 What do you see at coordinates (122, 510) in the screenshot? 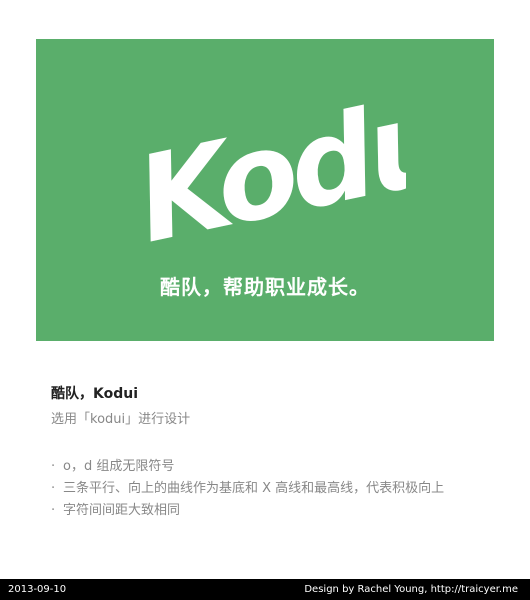
I see `list-item-text: 字符间间距大致相同` at bounding box center [122, 510].